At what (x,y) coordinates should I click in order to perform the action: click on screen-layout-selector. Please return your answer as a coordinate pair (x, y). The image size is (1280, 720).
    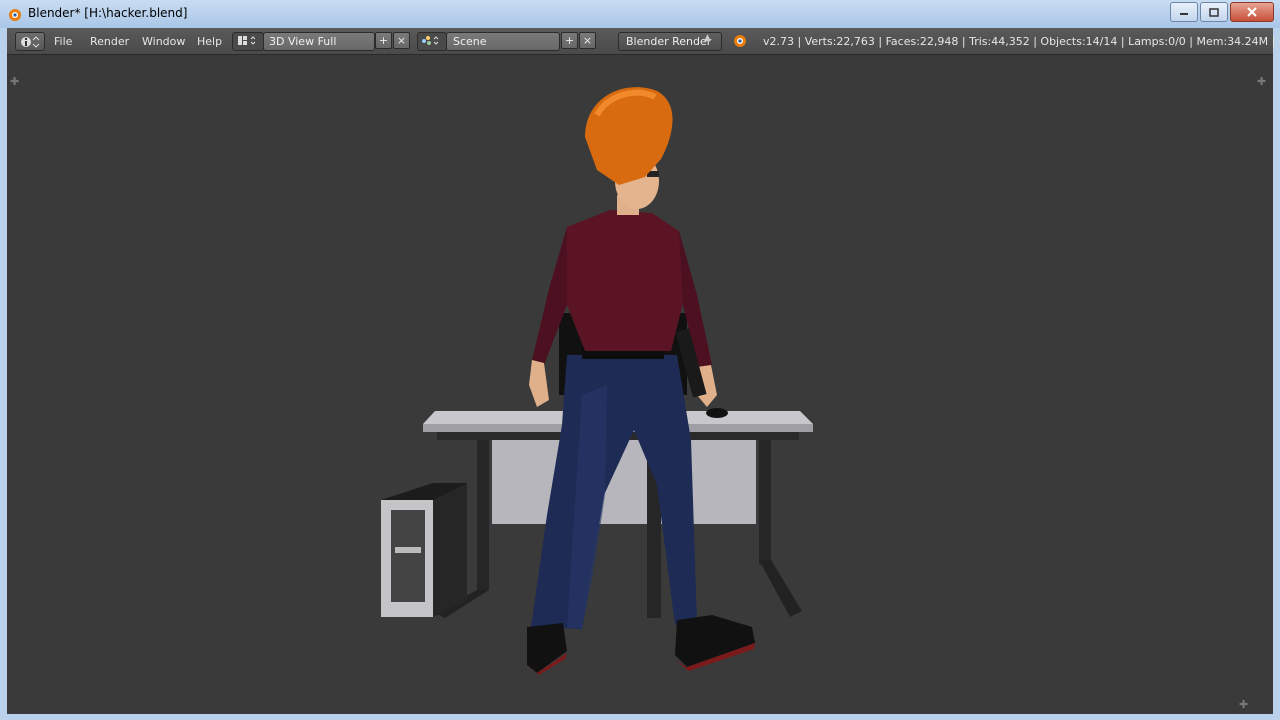
    Looking at the image, I should click on (248, 41).